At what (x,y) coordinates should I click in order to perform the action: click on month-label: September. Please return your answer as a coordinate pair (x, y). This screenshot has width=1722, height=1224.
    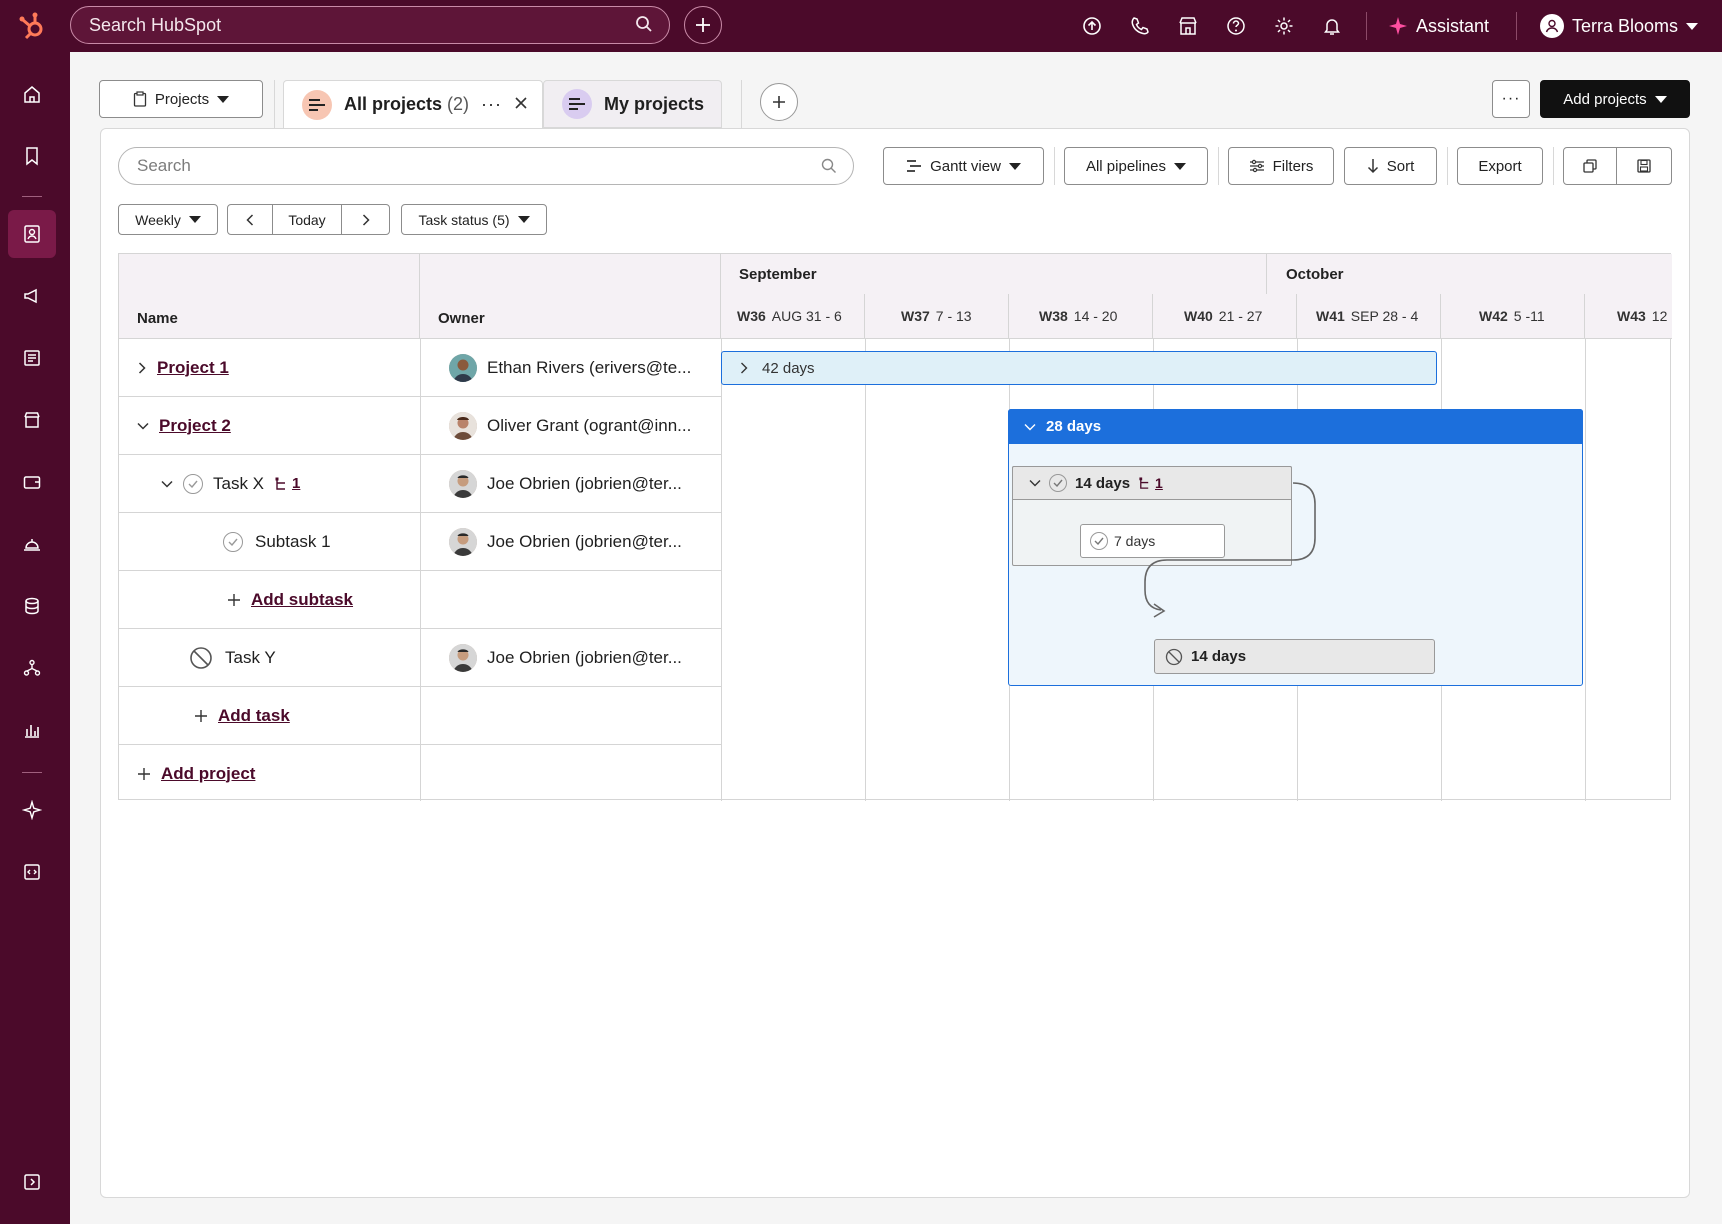
    Looking at the image, I should click on (778, 274).